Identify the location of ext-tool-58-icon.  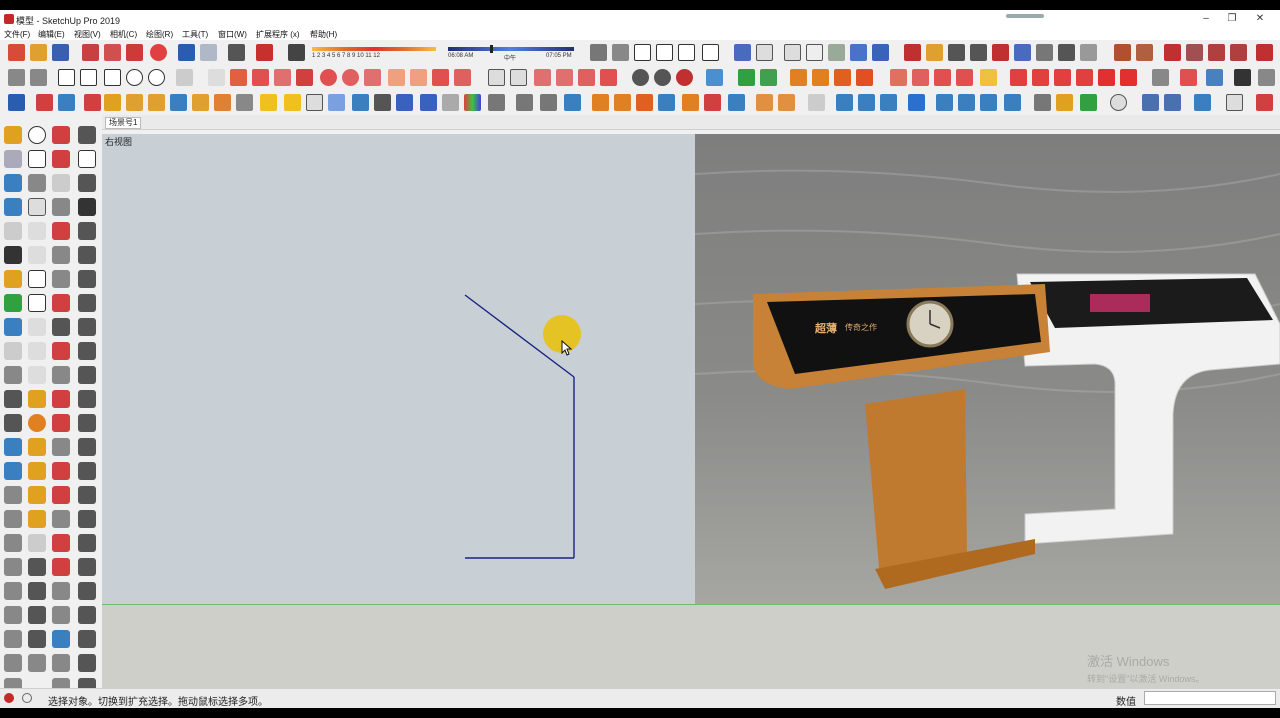
(666, 102).